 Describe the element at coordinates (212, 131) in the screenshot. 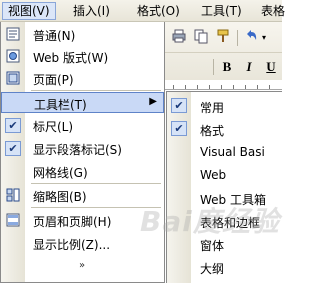

I see `submenu-item-label: 格式` at that location.